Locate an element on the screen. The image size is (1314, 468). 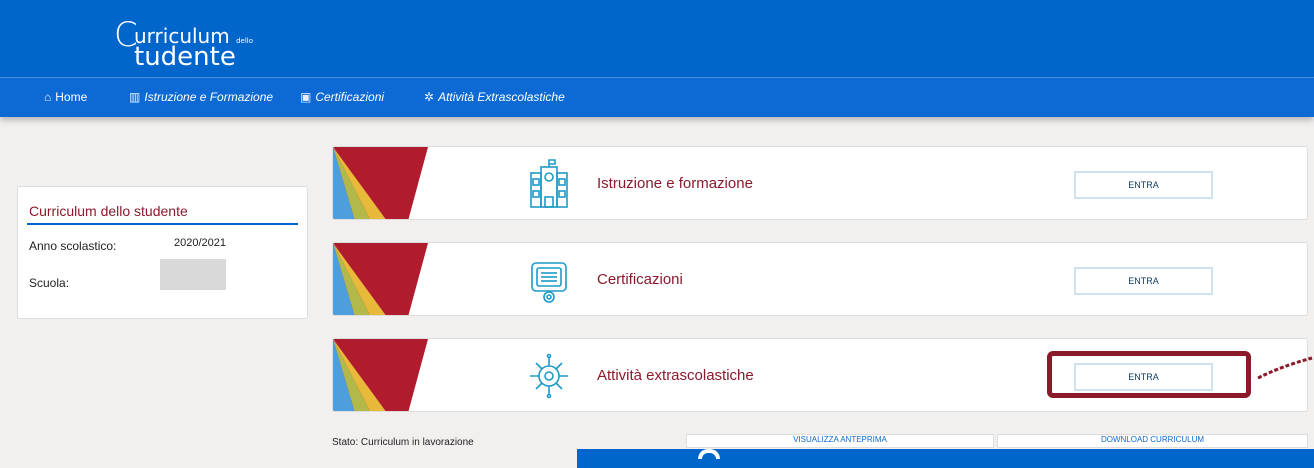
nav-istruzione: ▥ Istruzione e Formazione is located at coordinates (201, 97).